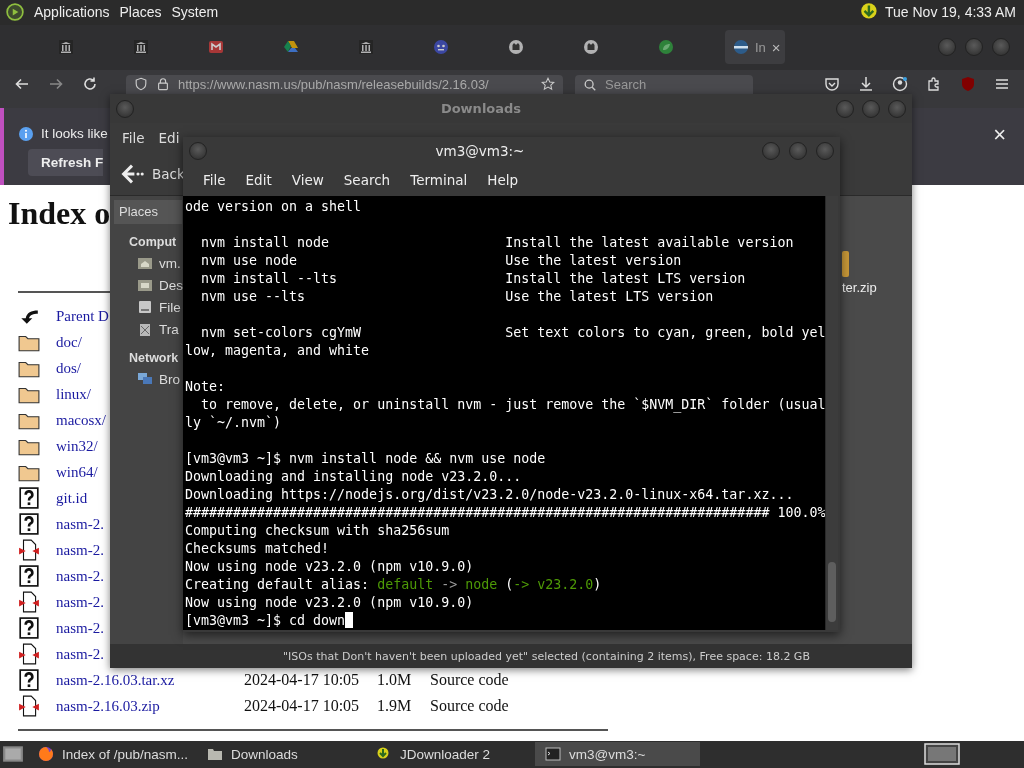  I want to click on pocket-icon, so click(832, 83).